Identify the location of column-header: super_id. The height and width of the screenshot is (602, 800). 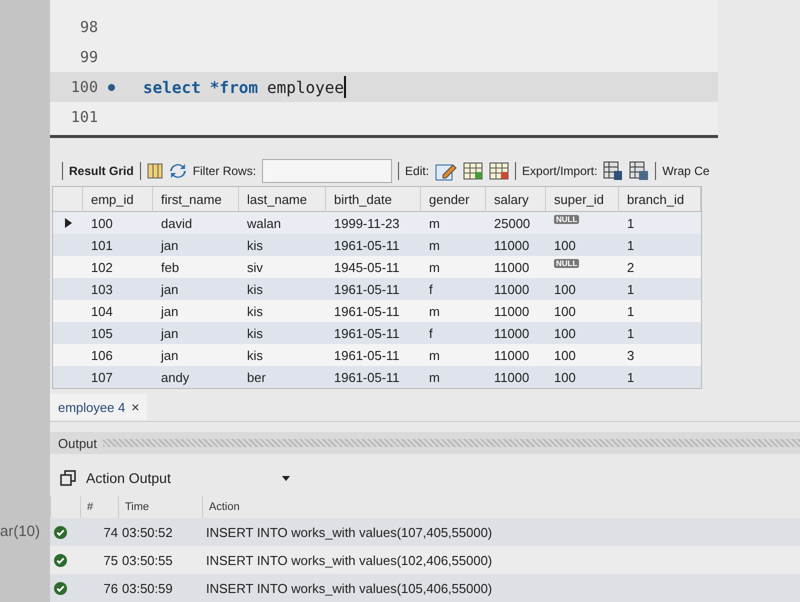
(582, 199).